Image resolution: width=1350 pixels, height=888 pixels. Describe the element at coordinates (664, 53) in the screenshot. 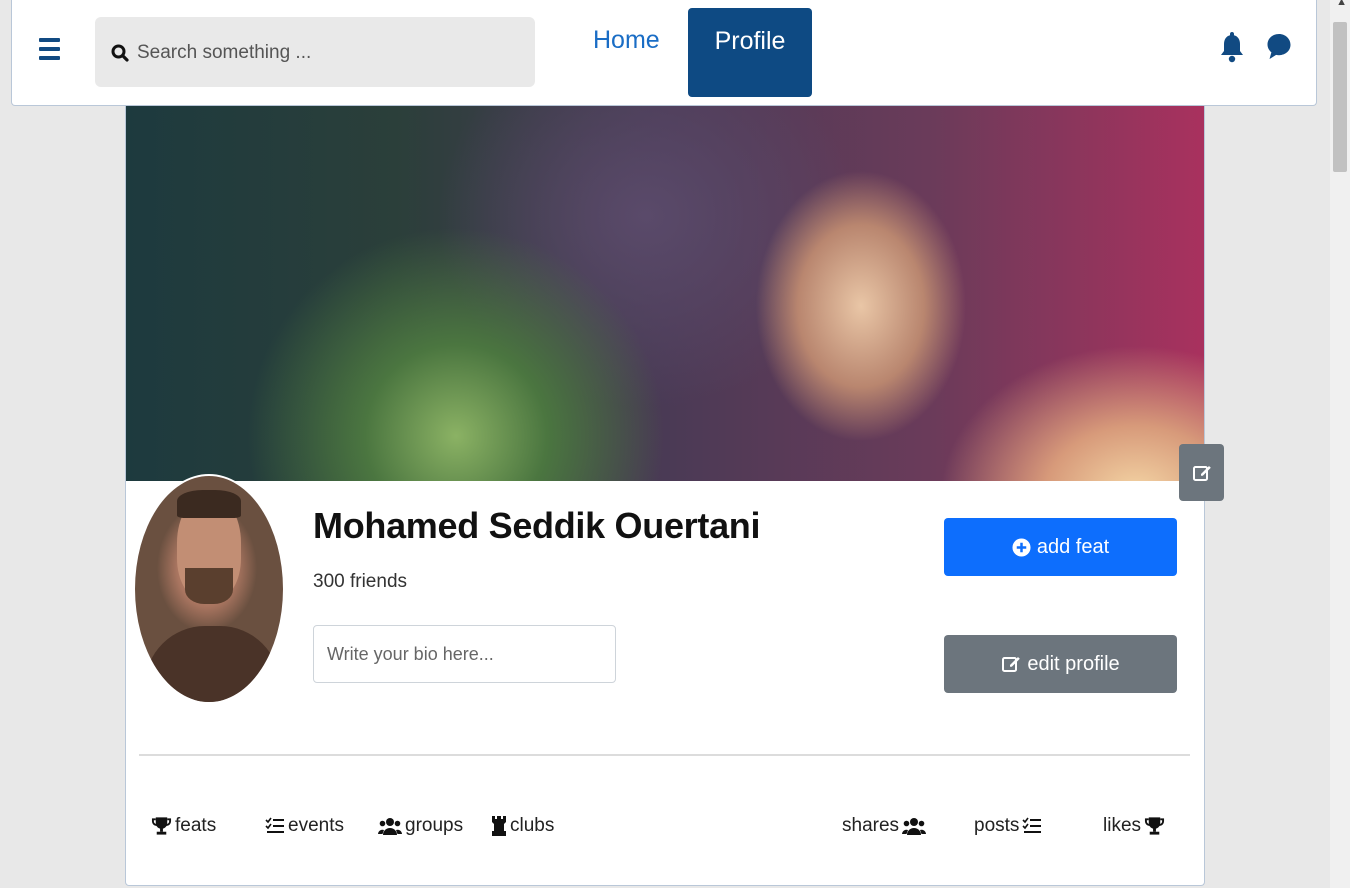

I see `top-navbar: Home Profile` at that location.